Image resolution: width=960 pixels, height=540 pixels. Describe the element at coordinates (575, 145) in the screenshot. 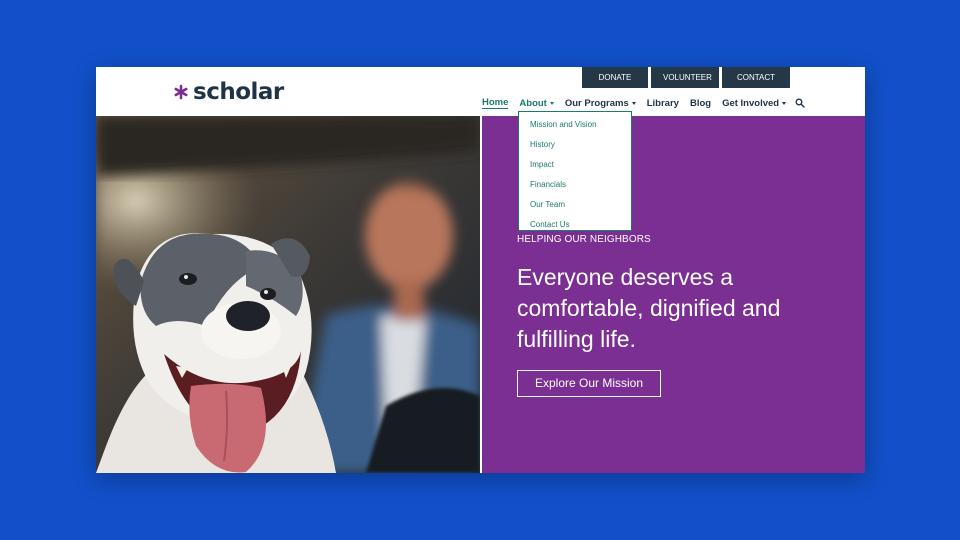

I see `menu-item-history: History` at that location.